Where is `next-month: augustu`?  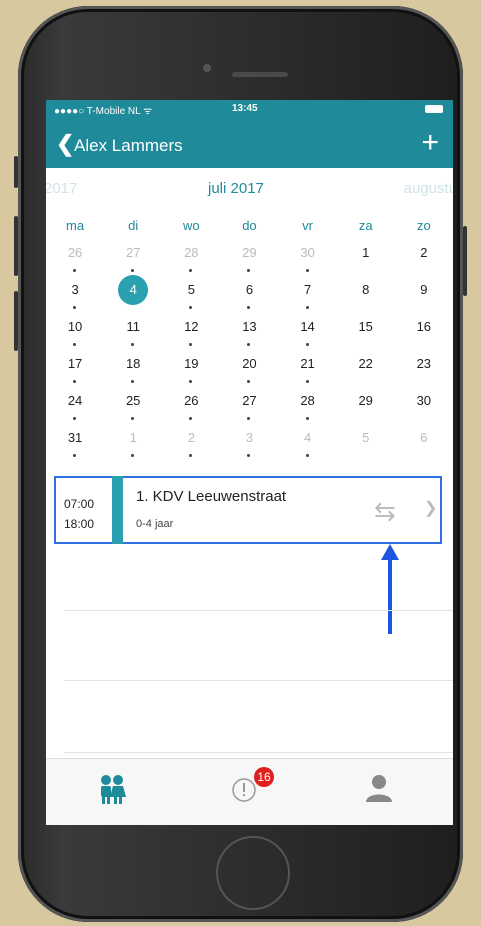
next-month: augustu is located at coordinates (428, 188).